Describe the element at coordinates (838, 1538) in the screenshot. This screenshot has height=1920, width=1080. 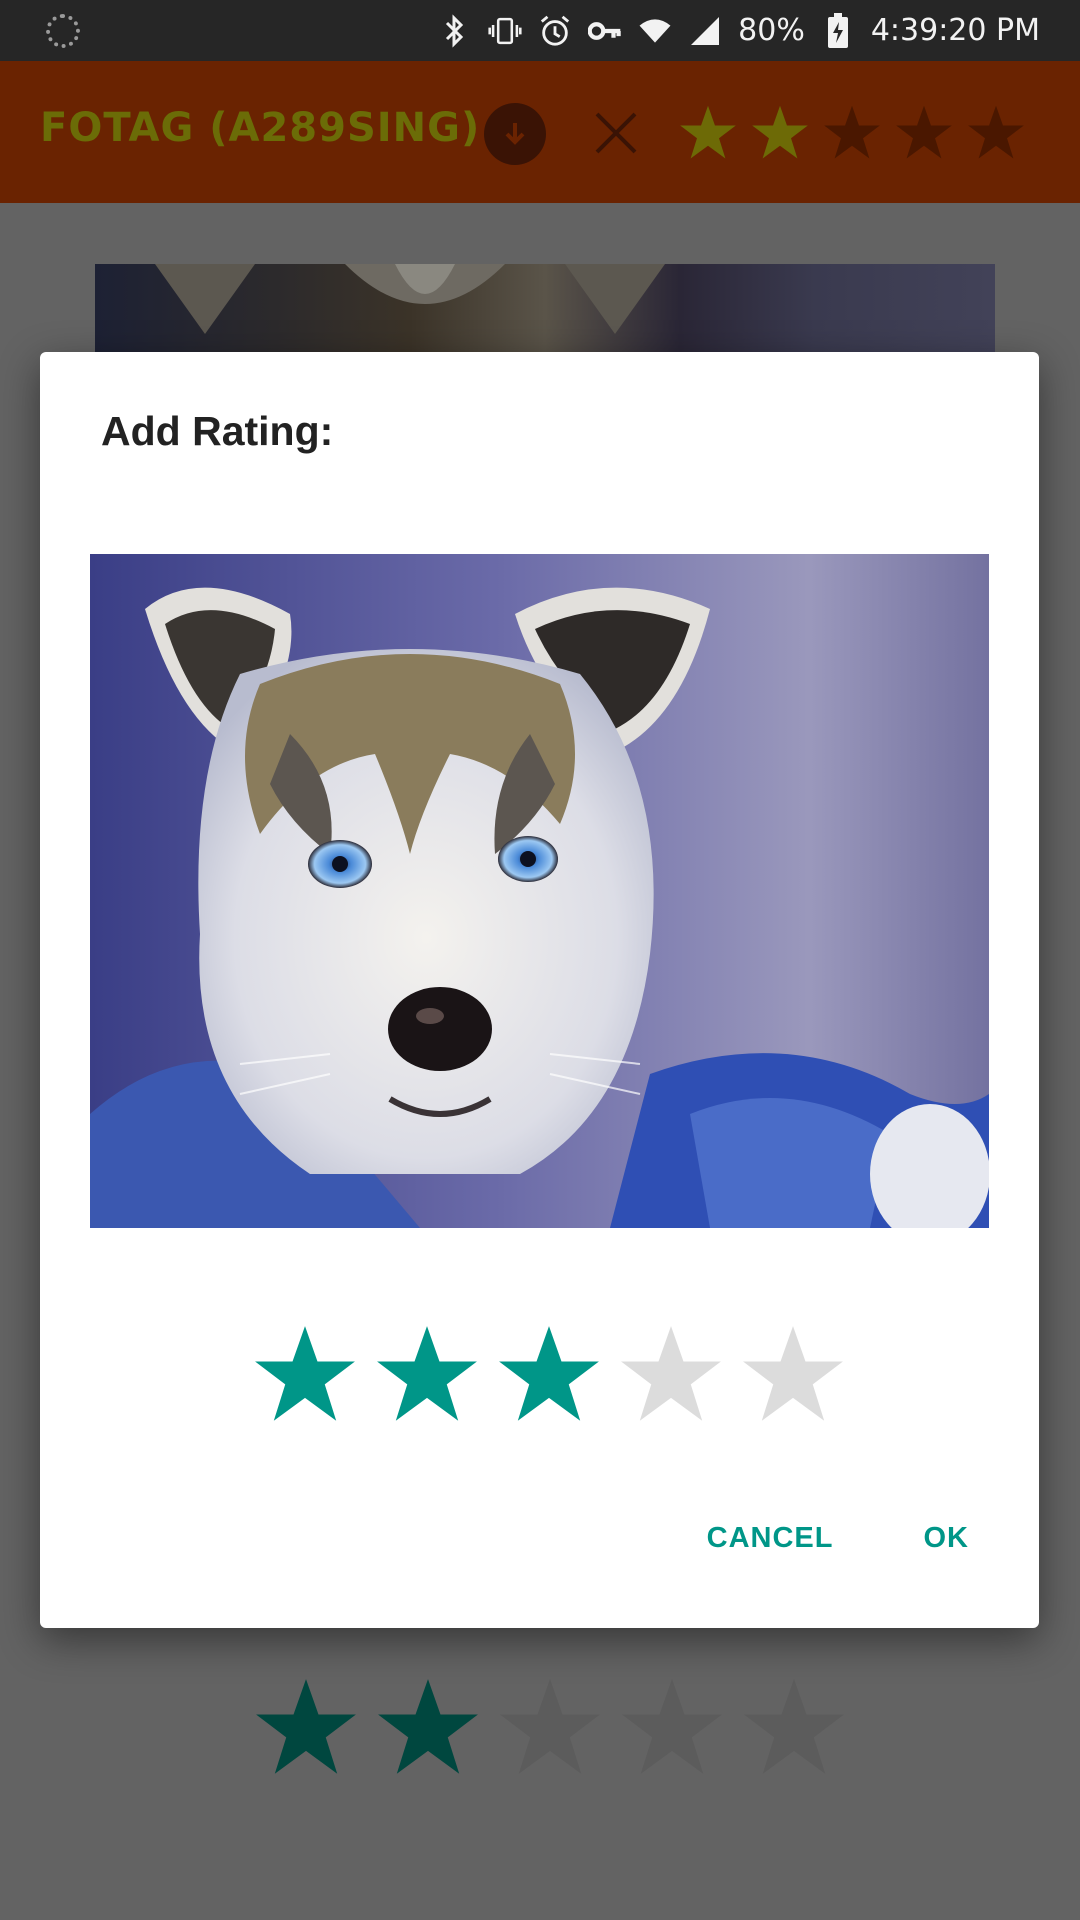
I see `dialog-actions: CANCEL OK` at that location.